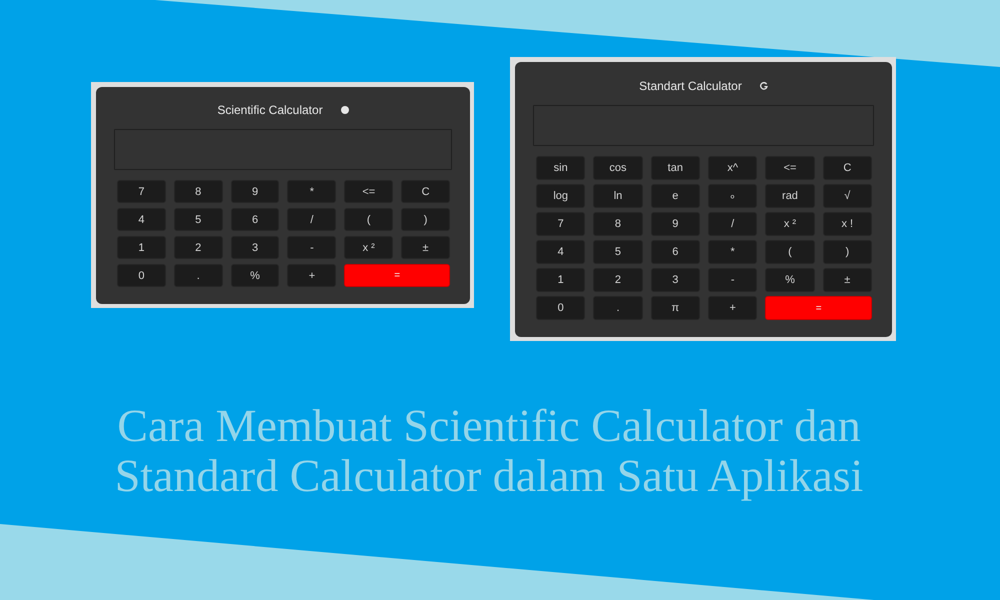  What do you see at coordinates (561, 196) in the screenshot?
I see `calculator-key: log` at bounding box center [561, 196].